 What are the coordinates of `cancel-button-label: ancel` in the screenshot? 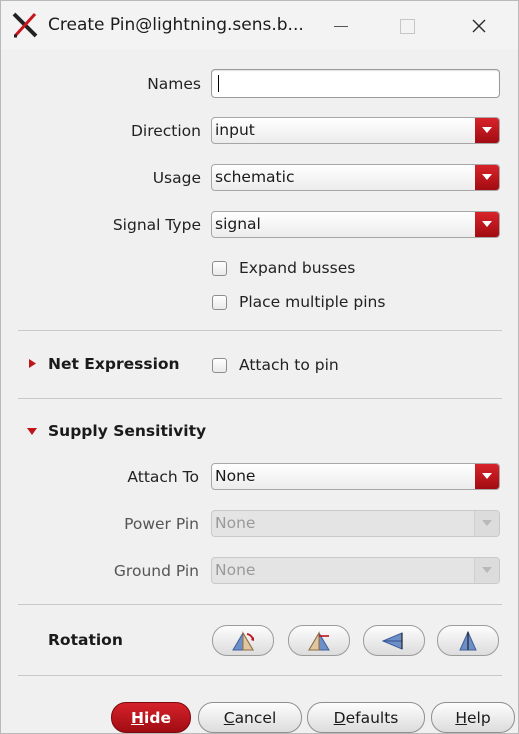 It's located at (255, 717).